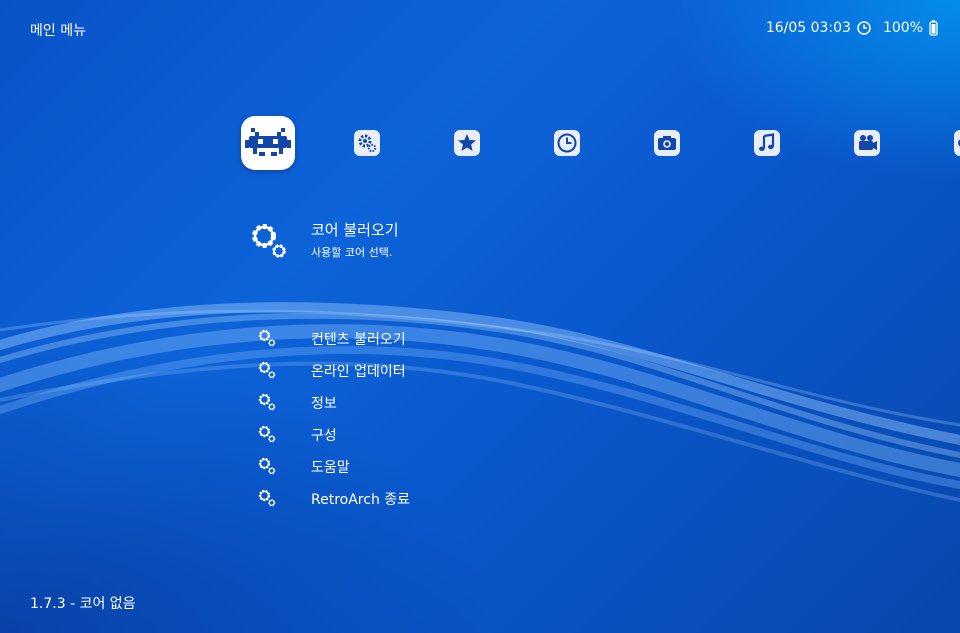 The width and height of the screenshot is (960, 633). Describe the element at coordinates (933, 28) in the screenshot. I see `battery-icon` at that location.